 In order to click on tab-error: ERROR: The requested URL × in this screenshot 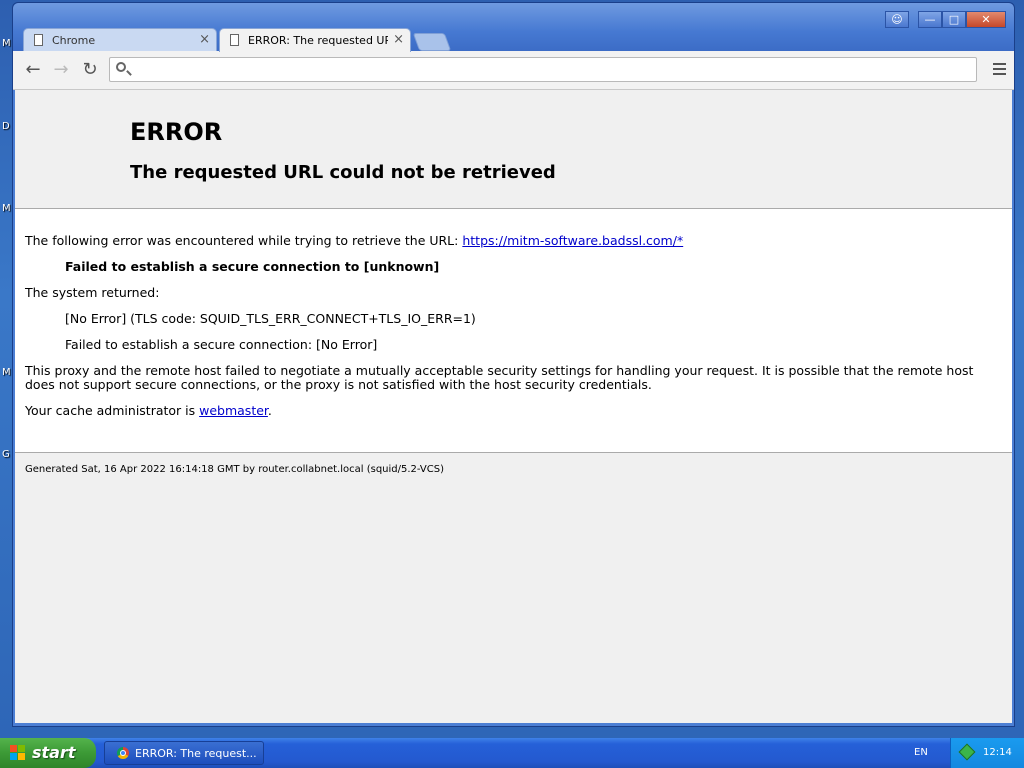, I will do `click(315, 40)`.